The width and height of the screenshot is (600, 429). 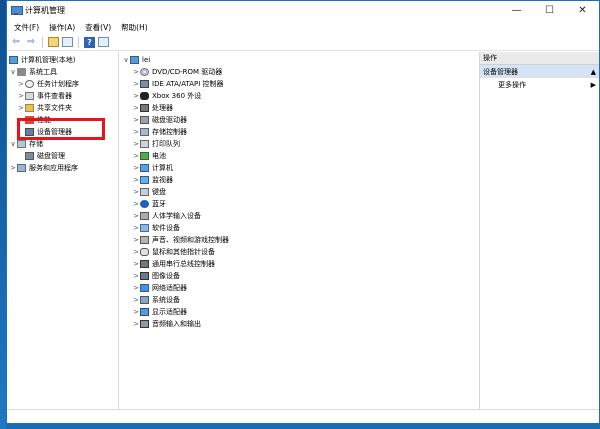 I want to click on device-category-label: DVD/CD-ROM 驱动器, so click(x=187, y=72).